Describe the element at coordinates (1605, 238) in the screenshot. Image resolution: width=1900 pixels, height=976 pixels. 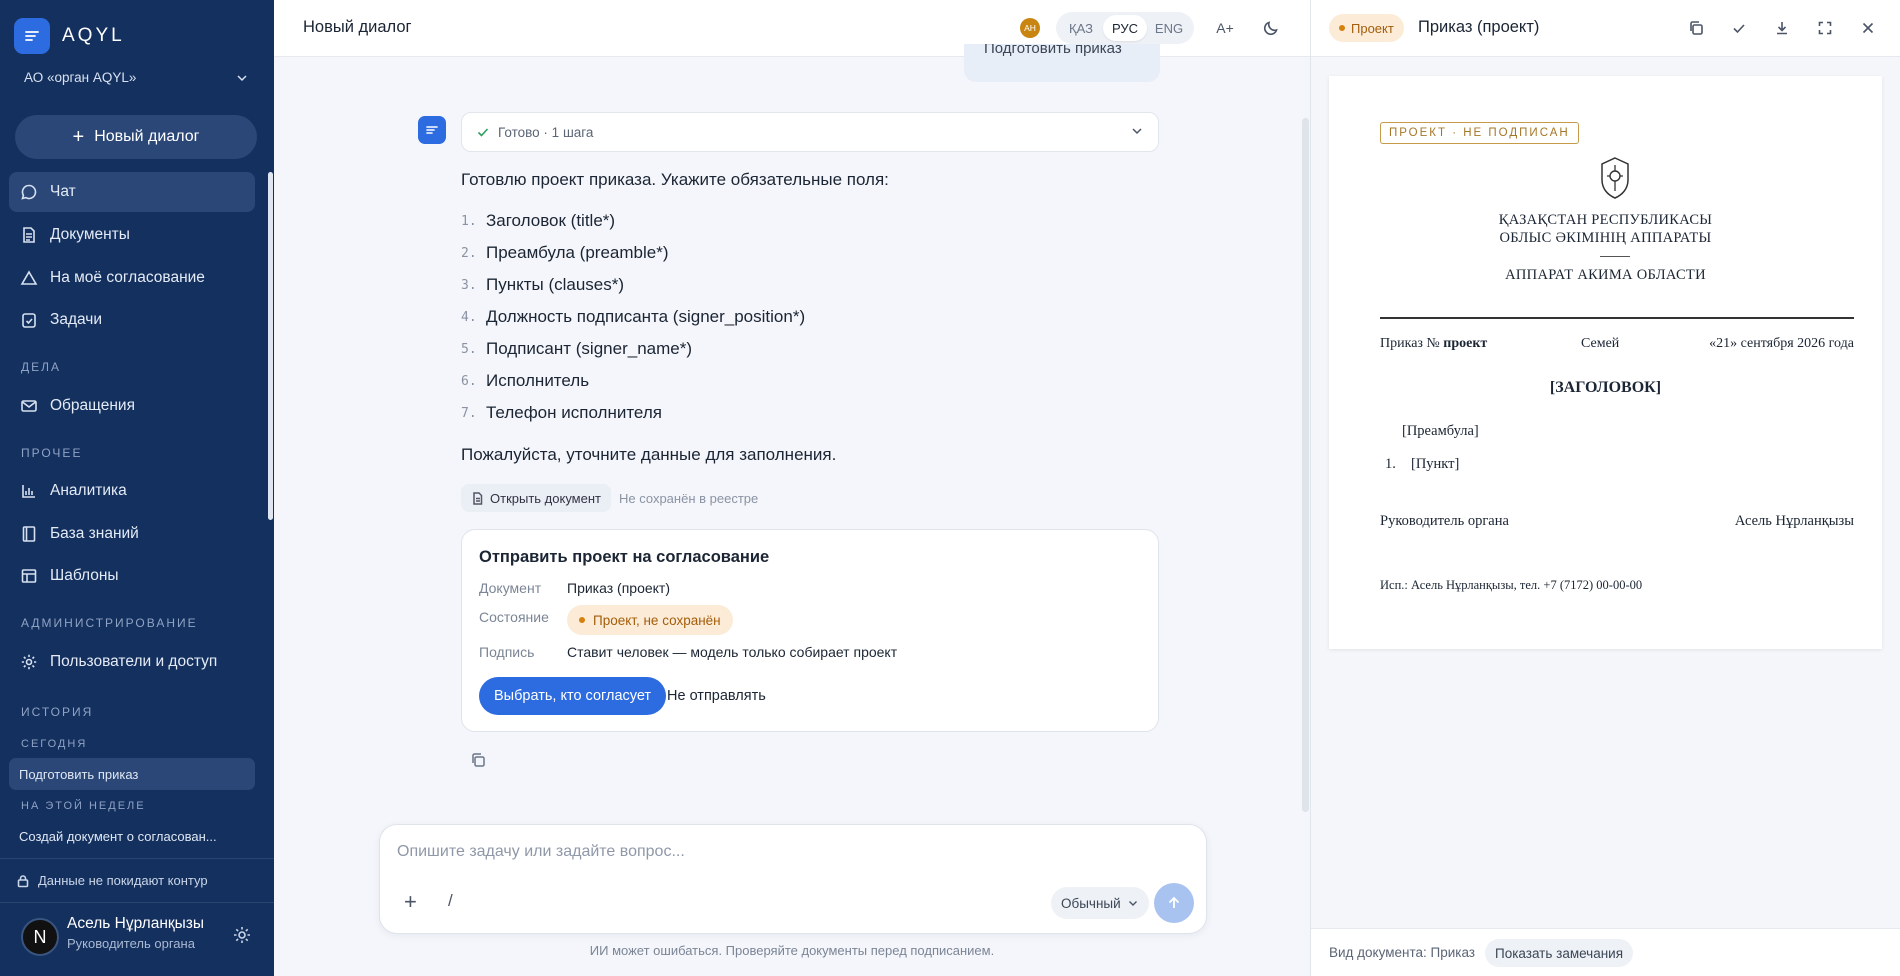
I see `doc-header-kz-2: ОБЛЫС ӘКІМІНІҢ АППАРАТЫ` at that location.